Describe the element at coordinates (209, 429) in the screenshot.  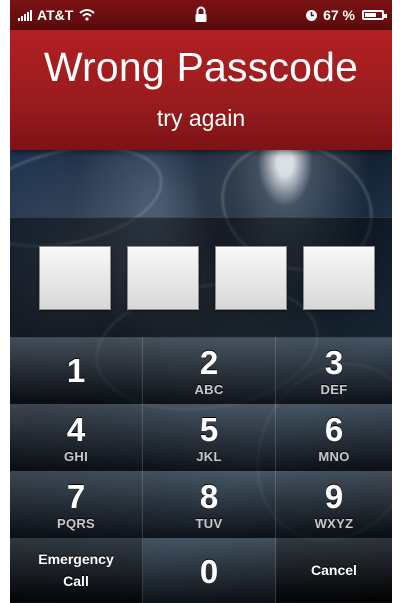
I see `key-number: 5` at that location.